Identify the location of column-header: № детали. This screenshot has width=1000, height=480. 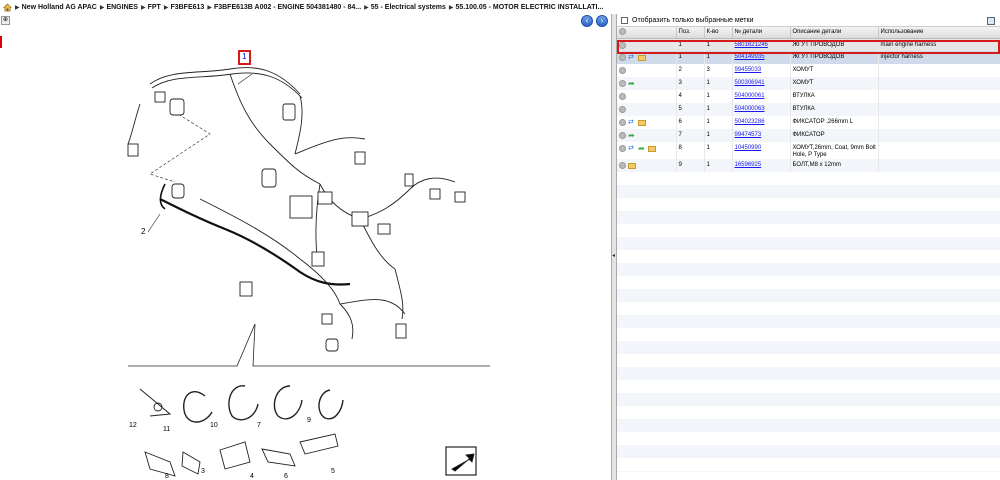
(761, 33).